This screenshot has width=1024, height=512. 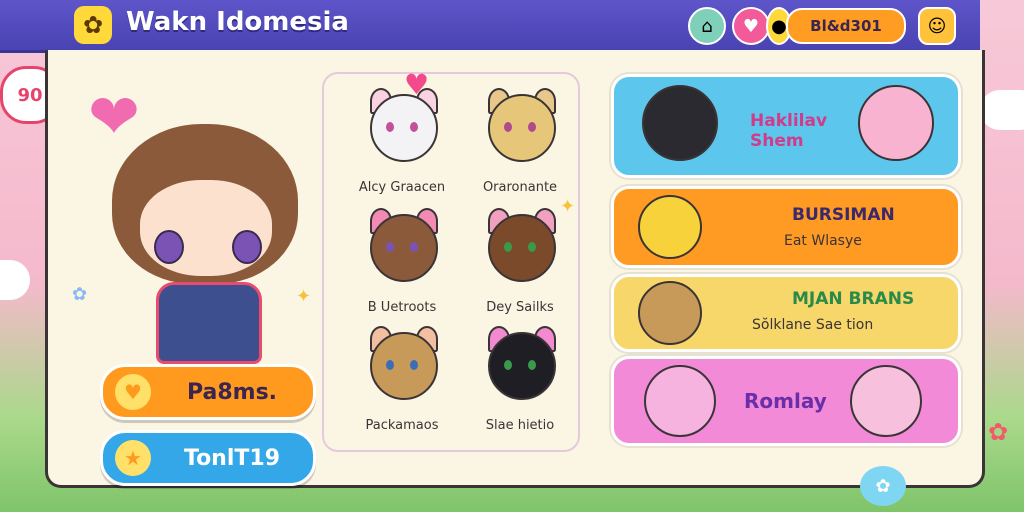 What do you see at coordinates (402, 425) in the screenshot?
I see `character-name: Packamaos` at bounding box center [402, 425].